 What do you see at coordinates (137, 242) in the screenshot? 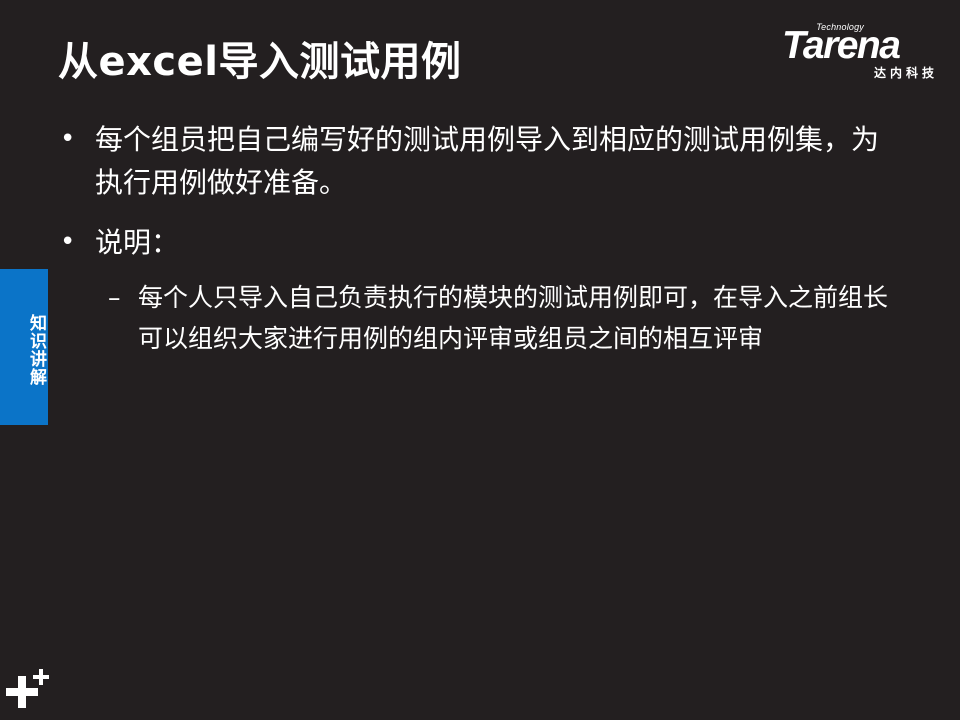
I see `bullet-text: 说明：` at bounding box center [137, 242].